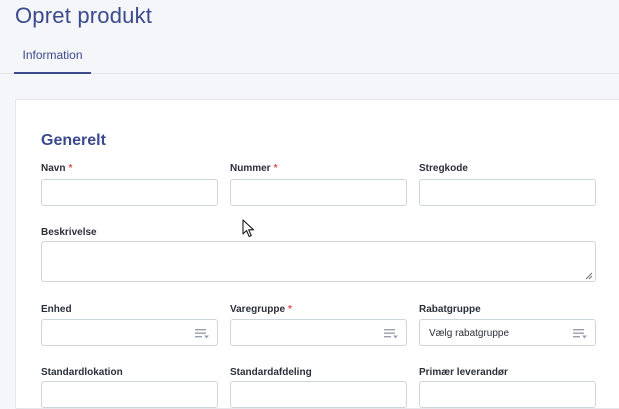 The image size is (619, 409). What do you see at coordinates (129, 394) in the screenshot?
I see `standardlokation-select` at bounding box center [129, 394].